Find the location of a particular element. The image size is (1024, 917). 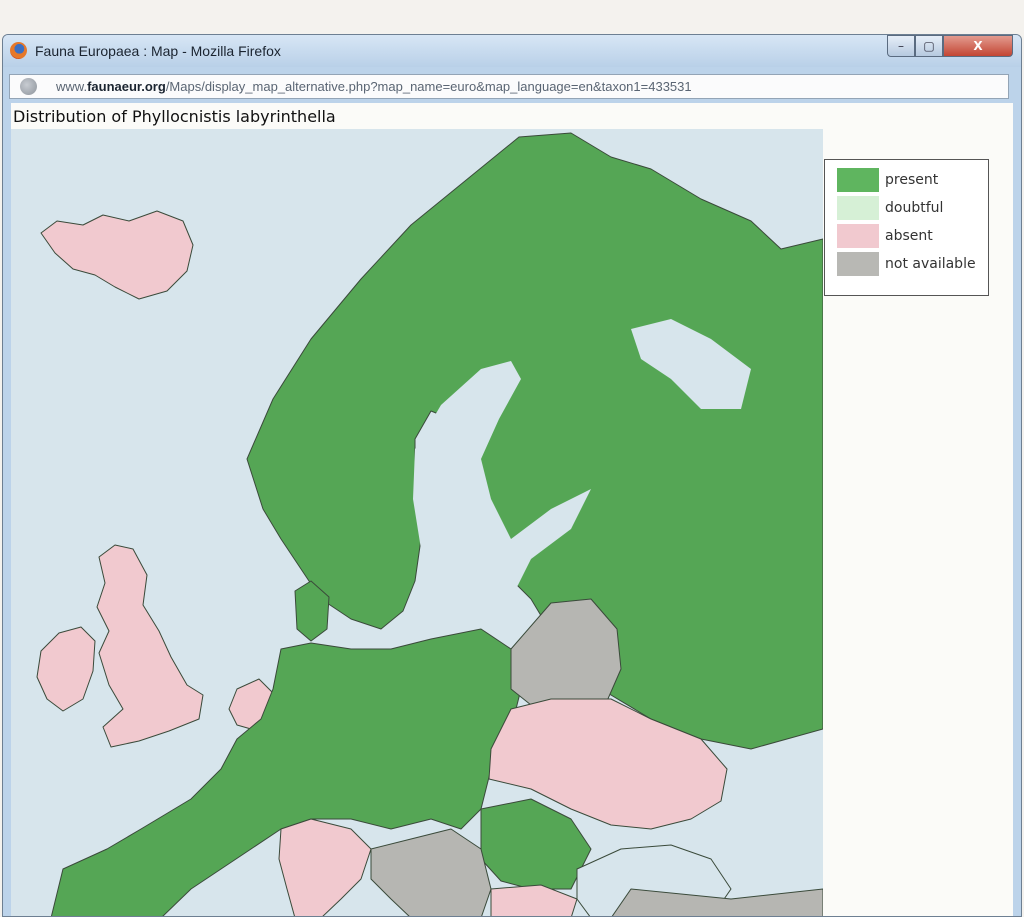

legend-label-present: present is located at coordinates (912, 180).